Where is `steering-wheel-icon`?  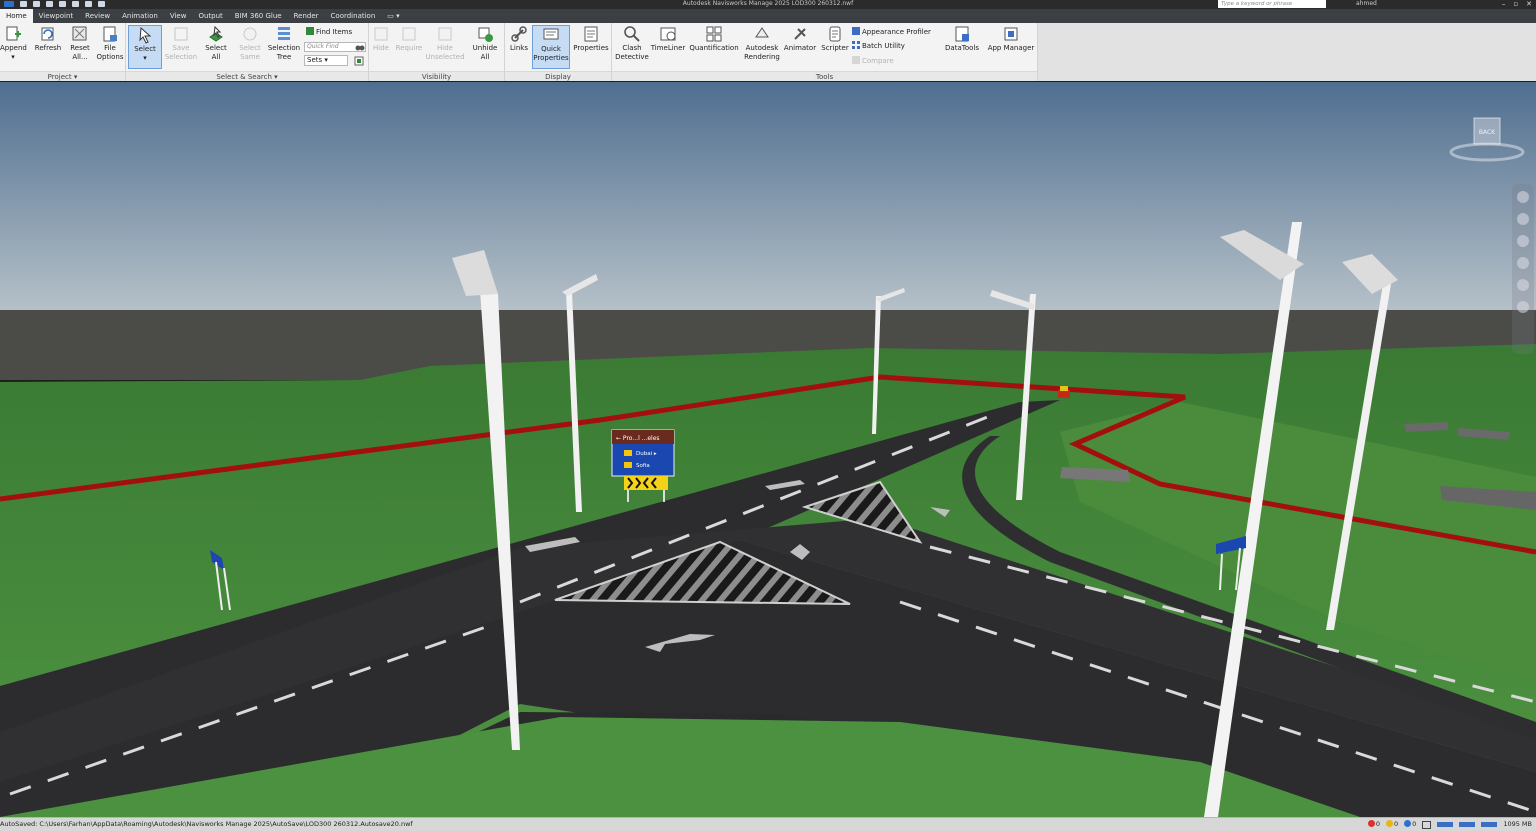 steering-wheel-icon is located at coordinates (1523, 197).